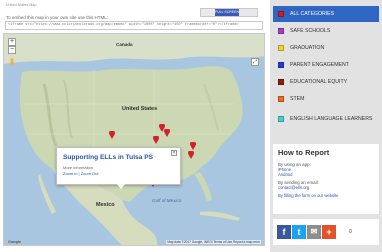 This screenshot has width=382, height=252. Describe the element at coordinates (121, 186) in the screenshot. I see `popup-tail` at that location.